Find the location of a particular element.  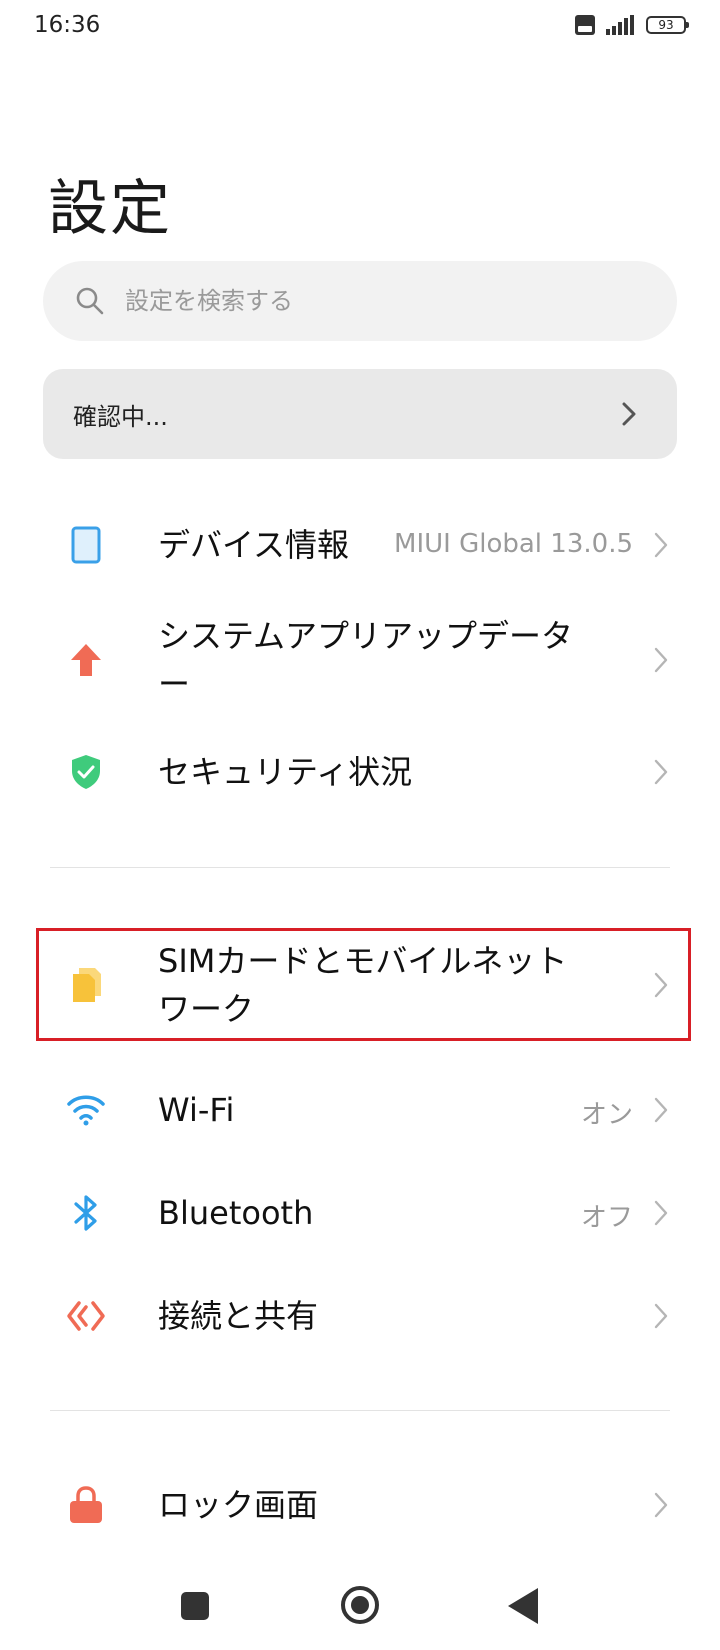

settings-item-security-status: セキュリティ状況 is located at coordinates (360, 772).